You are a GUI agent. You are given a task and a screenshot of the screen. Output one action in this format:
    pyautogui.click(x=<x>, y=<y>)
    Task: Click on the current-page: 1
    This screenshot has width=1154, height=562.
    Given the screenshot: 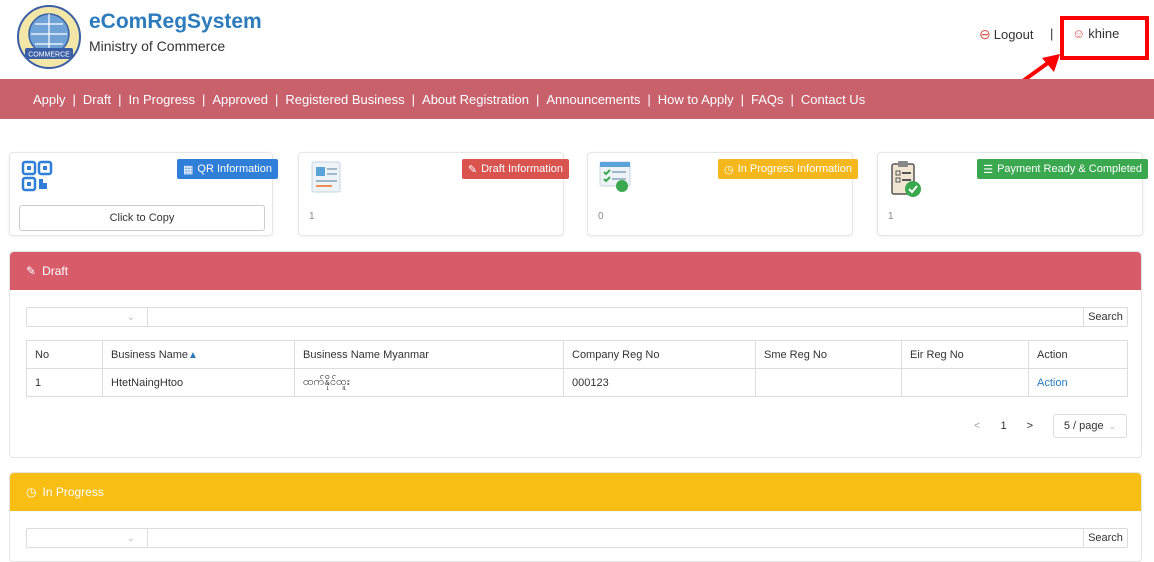 What is the action you would take?
    pyautogui.click(x=1003, y=426)
    